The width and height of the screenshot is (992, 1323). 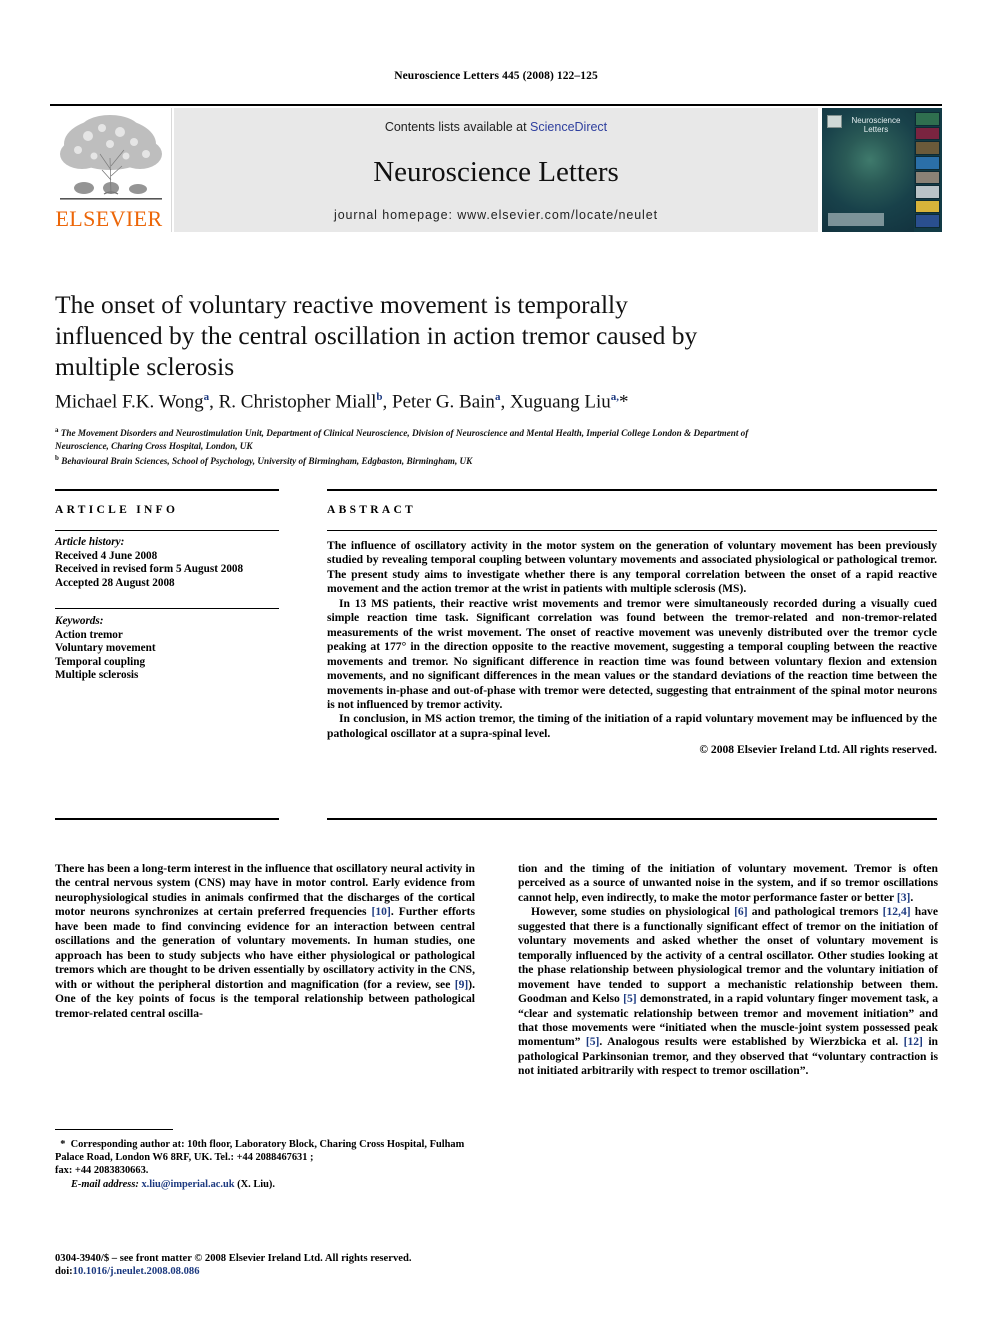 I want to click on header-top-rule, so click(x=496, y=105).